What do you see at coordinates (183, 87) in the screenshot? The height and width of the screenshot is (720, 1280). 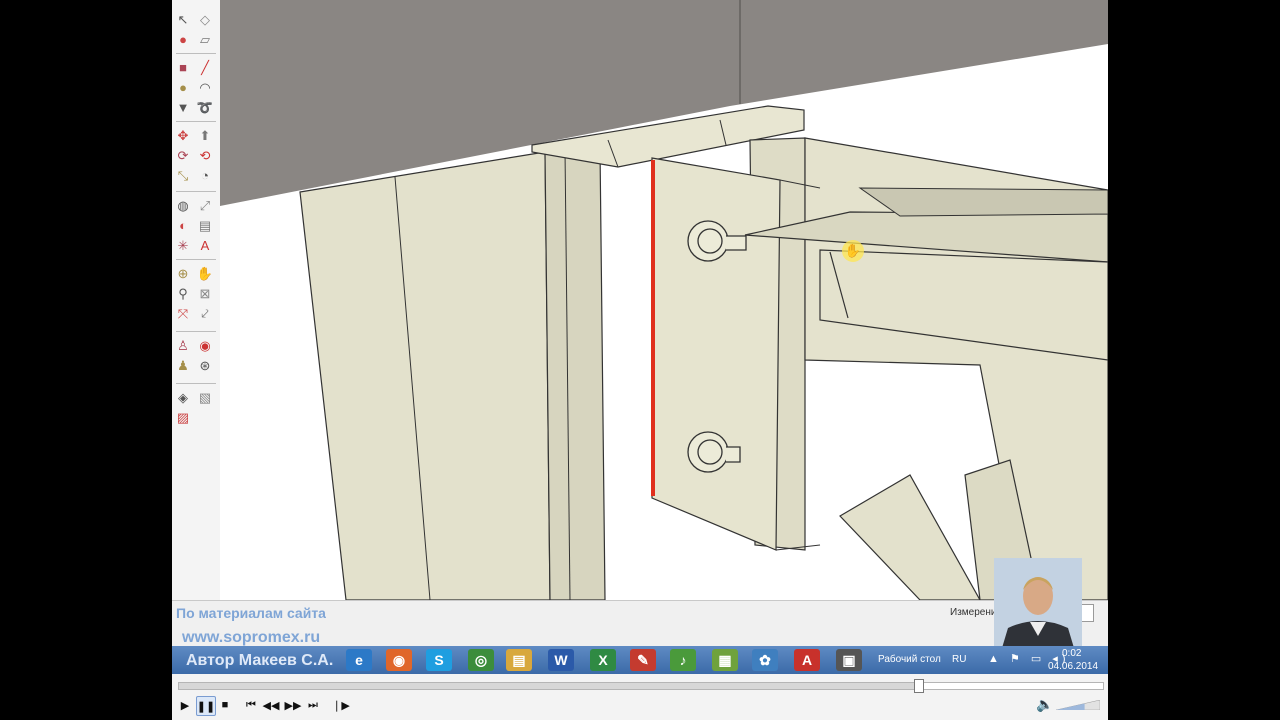 I see `circle-icon: ●` at bounding box center [183, 87].